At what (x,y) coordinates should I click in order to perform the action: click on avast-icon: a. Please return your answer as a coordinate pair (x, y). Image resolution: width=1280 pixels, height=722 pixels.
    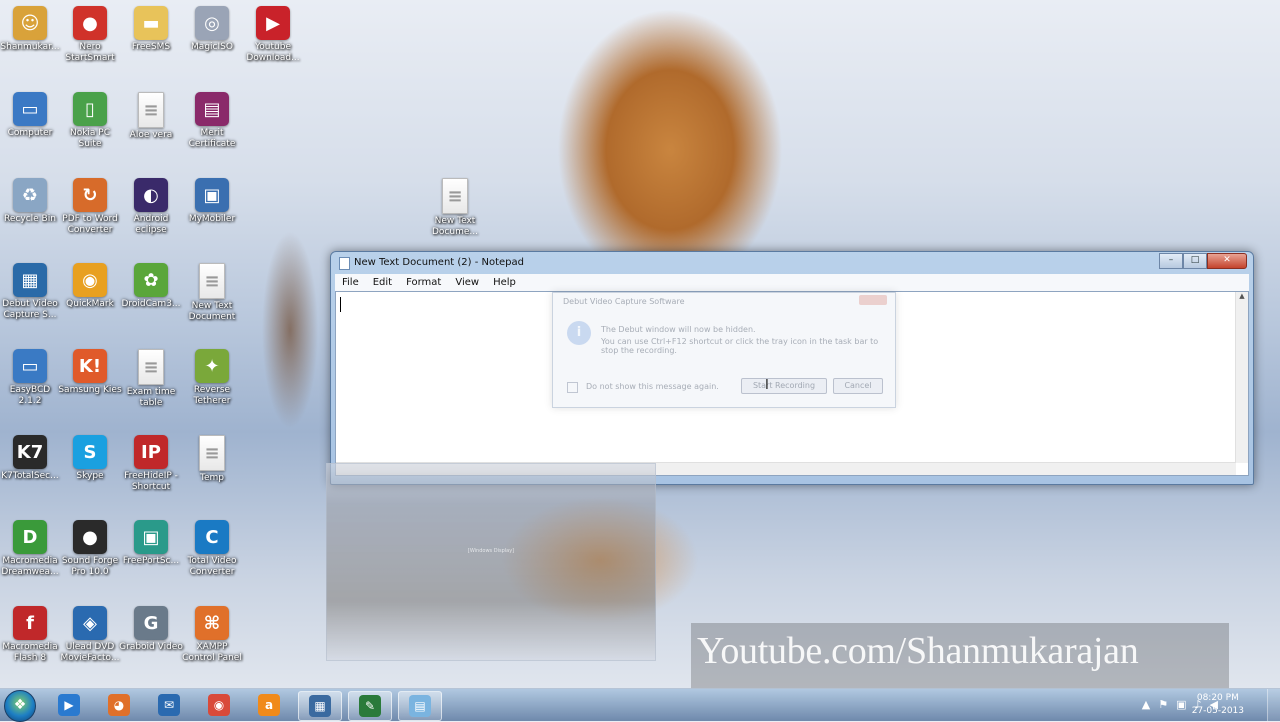
    Looking at the image, I should click on (269, 705).